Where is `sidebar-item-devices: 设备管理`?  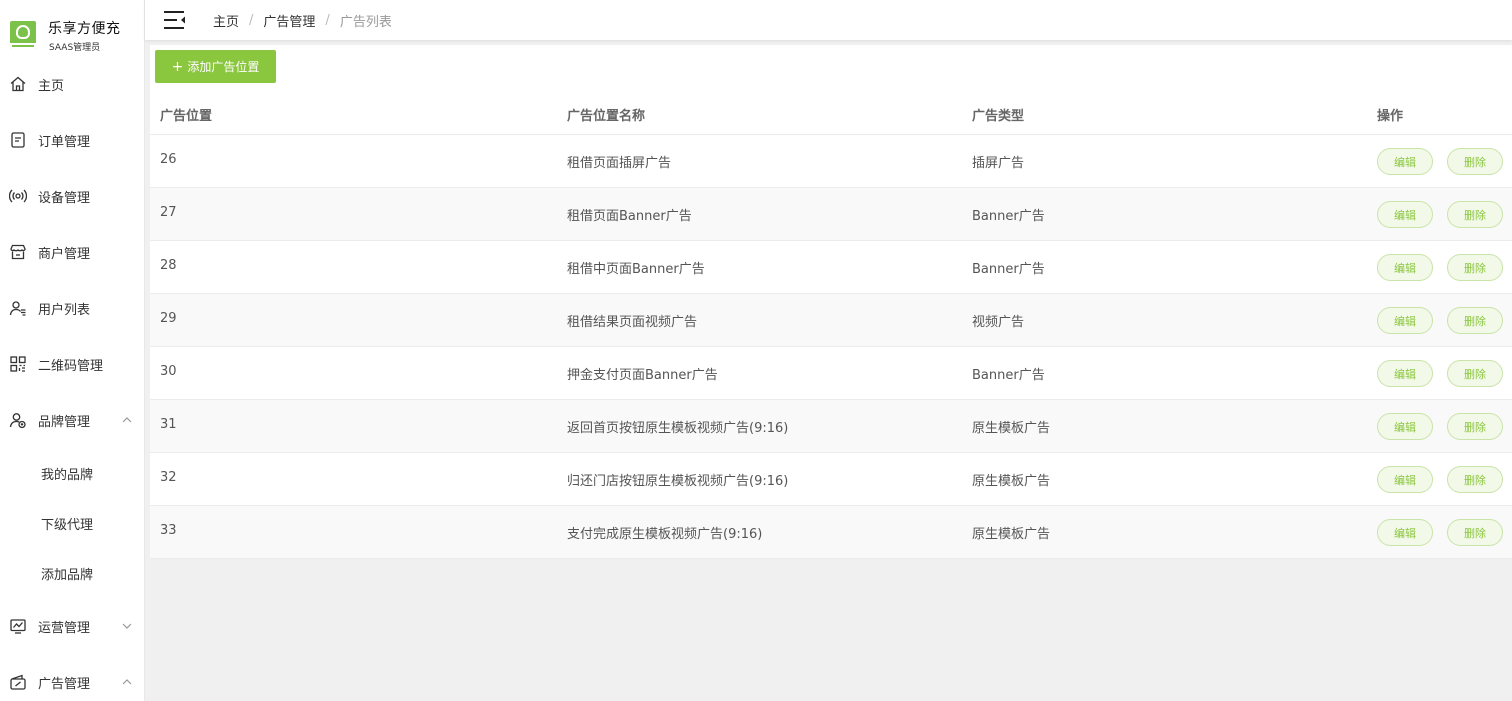
sidebar-item-devices: 设备管理 is located at coordinates (72, 196).